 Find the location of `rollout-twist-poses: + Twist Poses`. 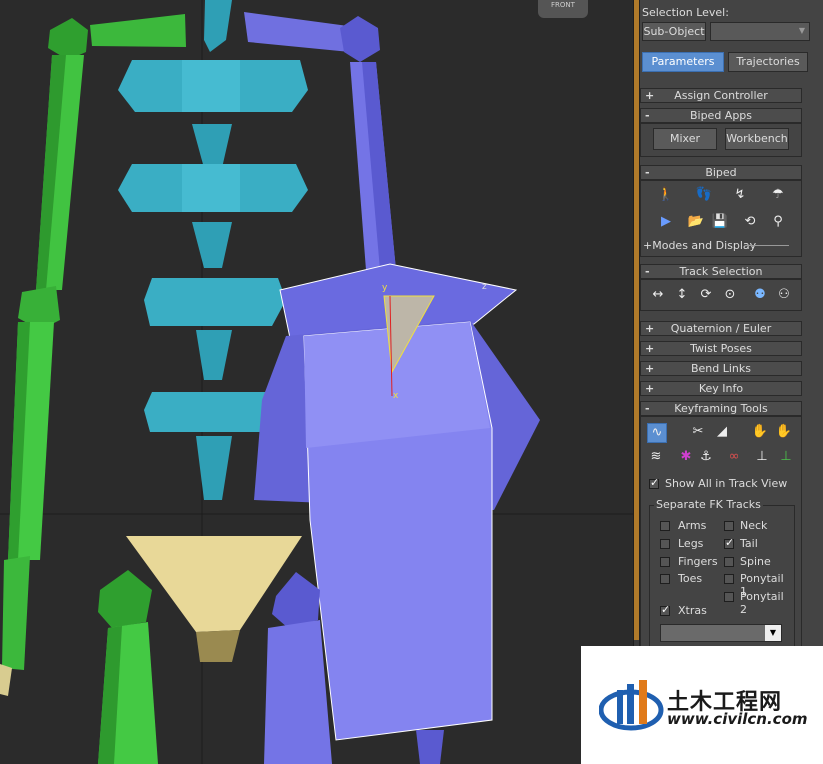

rollout-twist-poses: + Twist Poses is located at coordinates (721, 348).